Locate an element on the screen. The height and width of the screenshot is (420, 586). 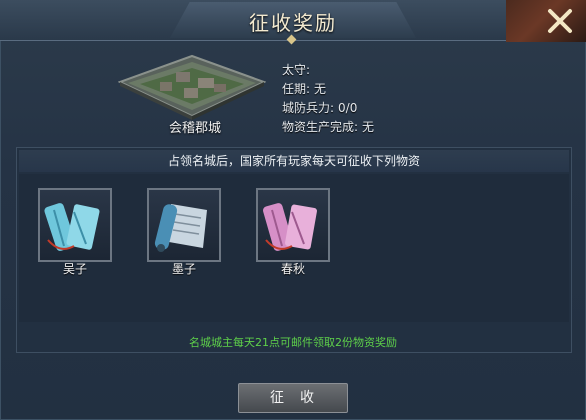
info-defense: 城防兵力: 0/0 is located at coordinates (319, 107).